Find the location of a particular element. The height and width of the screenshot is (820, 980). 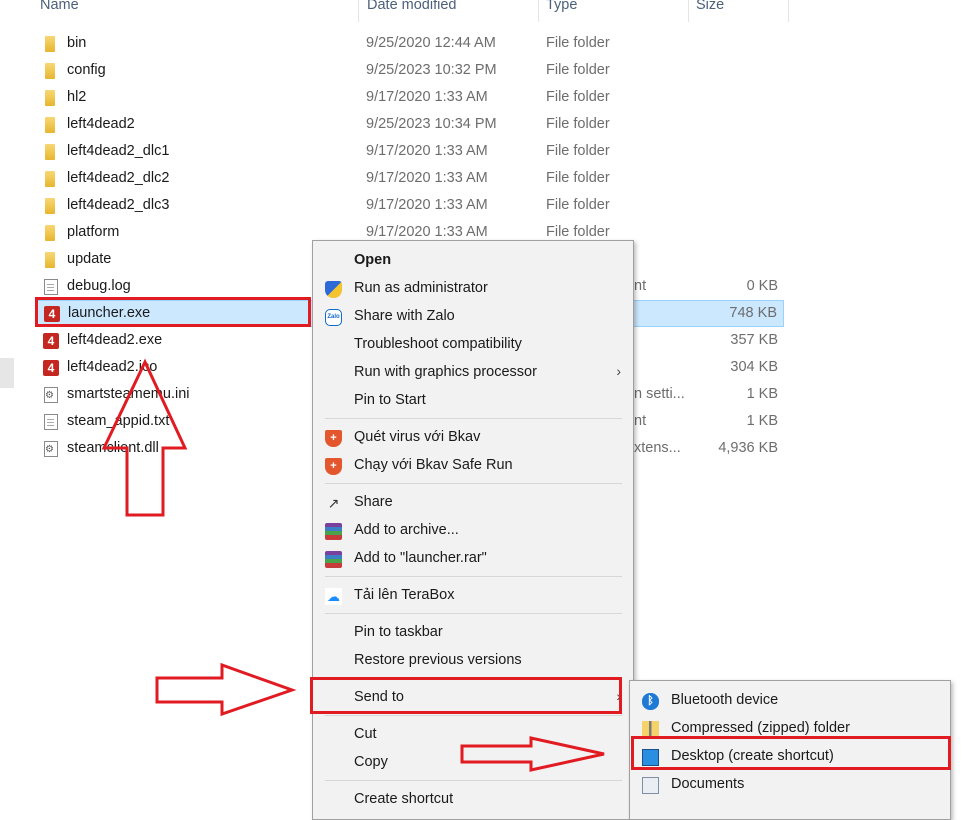

arrow-right-desktop is located at coordinates (532, 754).